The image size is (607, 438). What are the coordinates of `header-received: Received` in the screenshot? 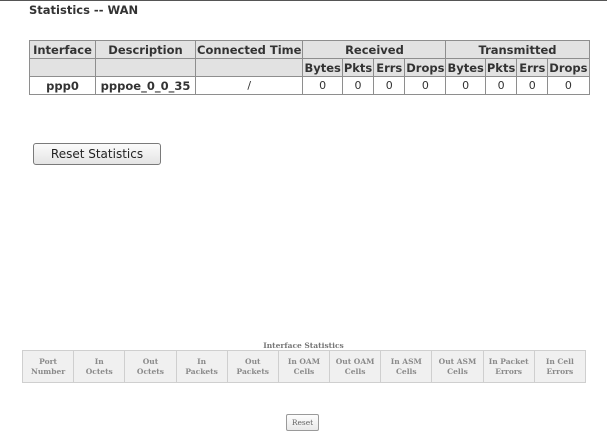 It's located at (374, 49).